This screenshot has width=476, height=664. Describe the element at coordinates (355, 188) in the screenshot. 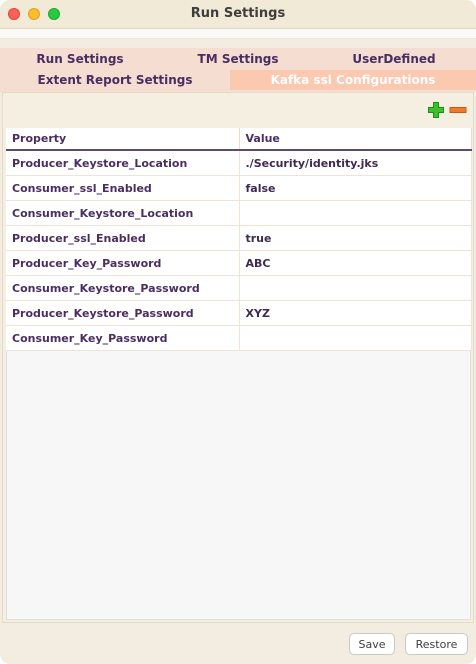

I see `value-cell: false` at that location.